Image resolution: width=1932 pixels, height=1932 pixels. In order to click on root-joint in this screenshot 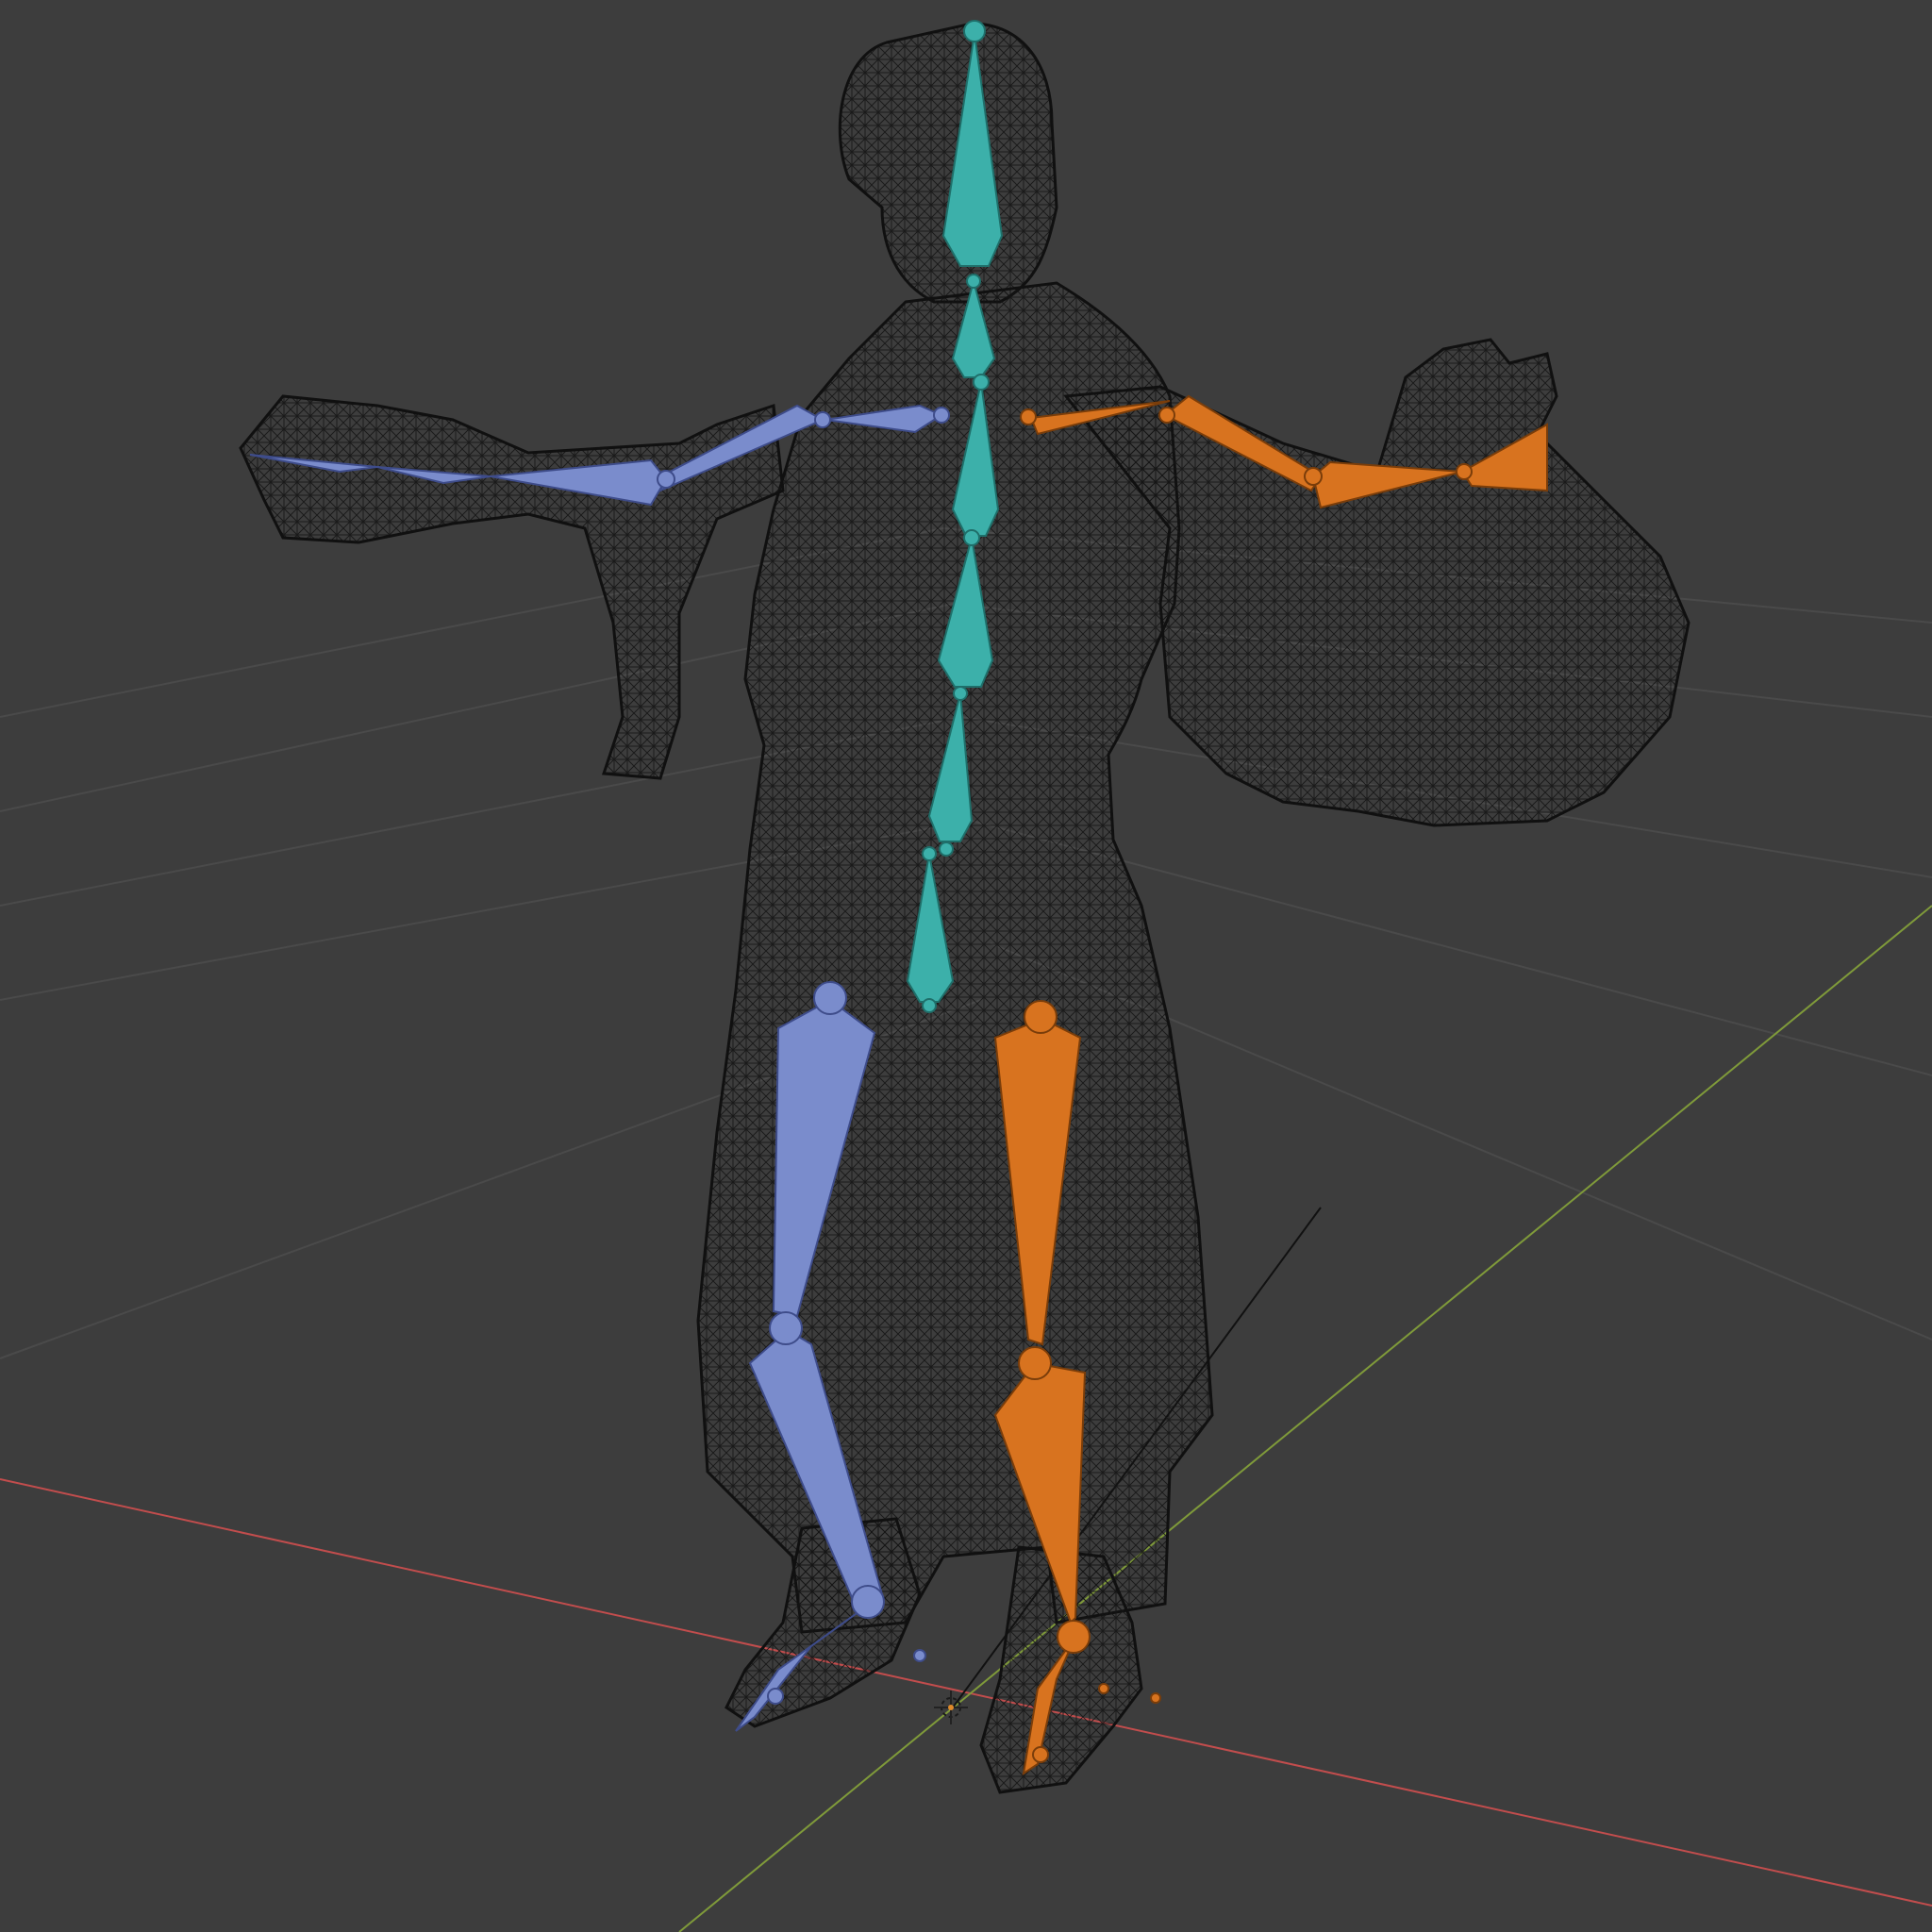, I will do `click(930, 1006)`.